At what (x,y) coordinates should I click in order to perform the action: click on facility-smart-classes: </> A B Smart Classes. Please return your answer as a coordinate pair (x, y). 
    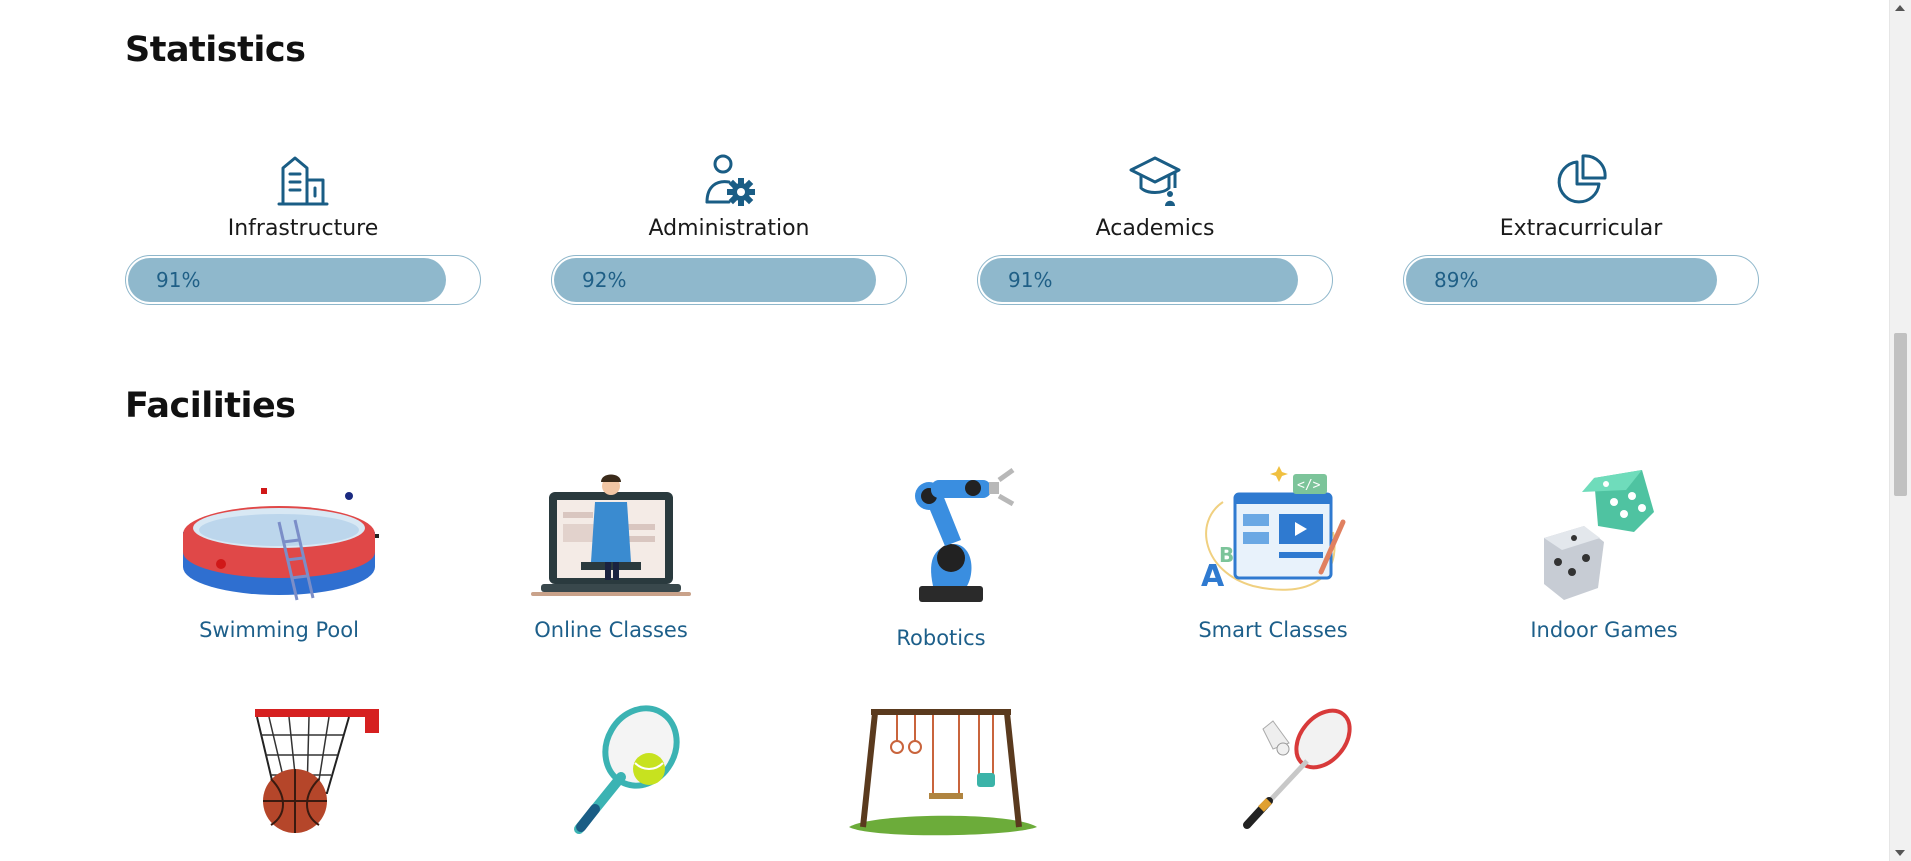
    Looking at the image, I should click on (1273, 552).